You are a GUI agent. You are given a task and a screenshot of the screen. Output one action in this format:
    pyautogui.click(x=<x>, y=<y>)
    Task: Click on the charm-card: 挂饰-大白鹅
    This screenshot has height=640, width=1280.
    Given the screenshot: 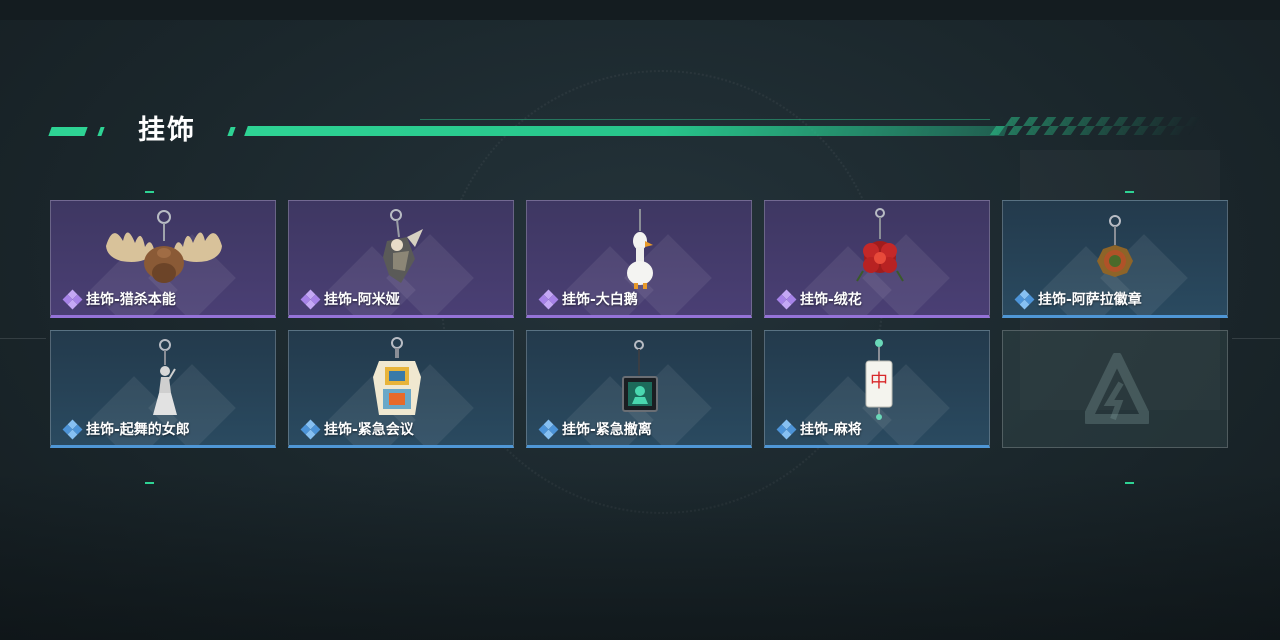 What is the action you would take?
    pyautogui.click(x=639, y=259)
    